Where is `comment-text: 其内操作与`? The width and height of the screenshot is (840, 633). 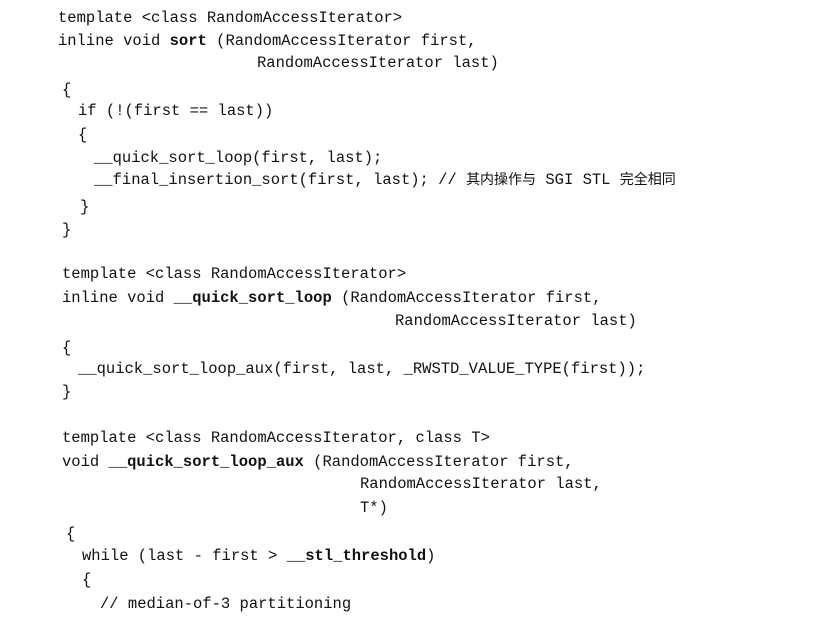
comment-text: 其内操作与 is located at coordinates (501, 180).